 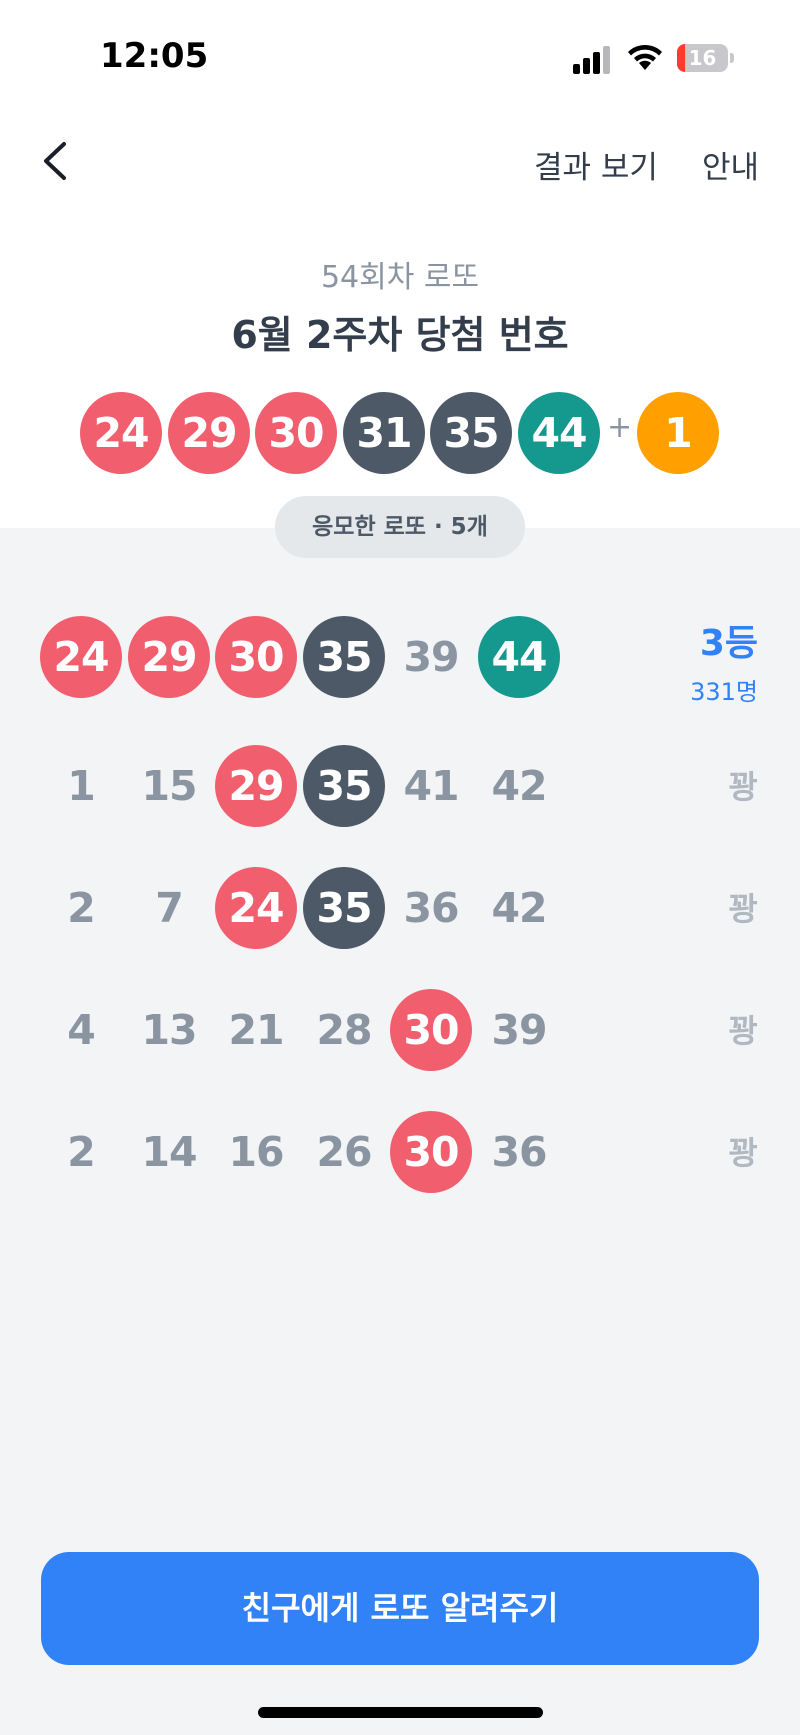 What do you see at coordinates (169, 1030) in the screenshot?
I see `entry-number: 13` at bounding box center [169, 1030].